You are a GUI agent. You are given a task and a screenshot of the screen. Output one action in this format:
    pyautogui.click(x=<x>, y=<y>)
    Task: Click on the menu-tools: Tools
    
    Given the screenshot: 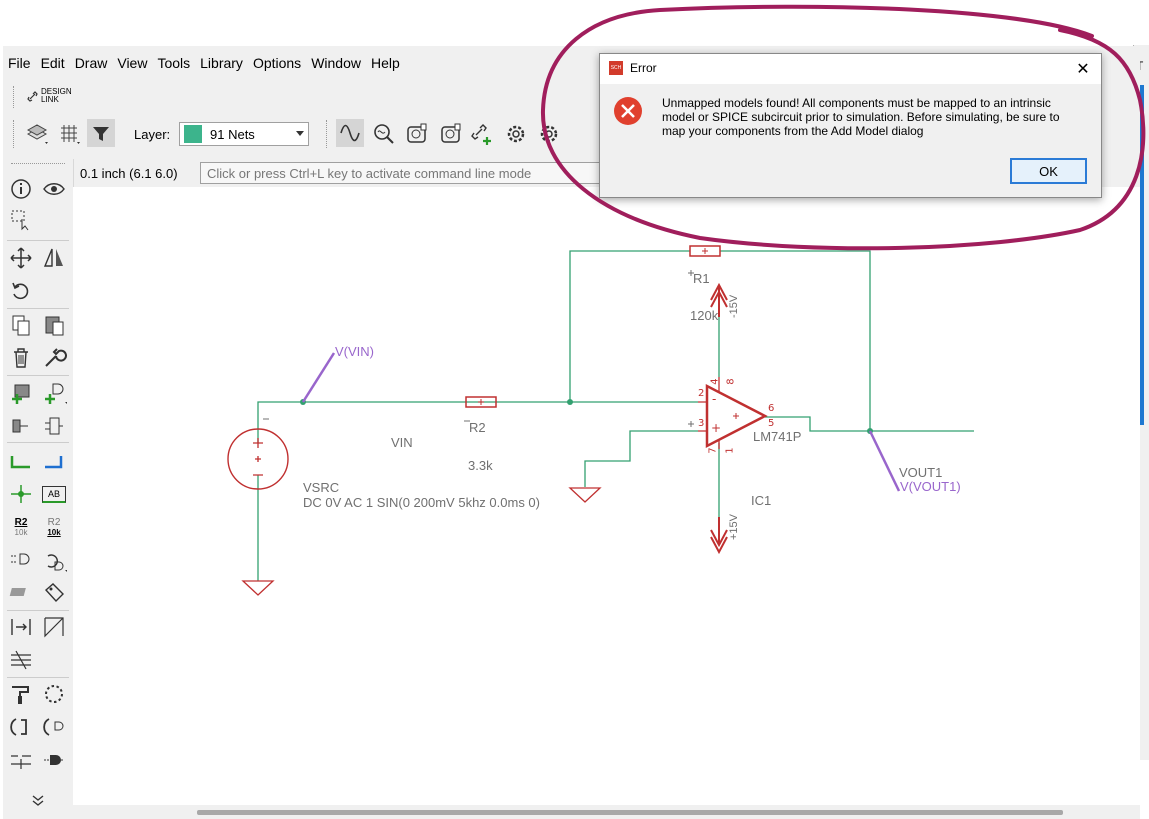 What is the action you would take?
    pyautogui.click(x=173, y=63)
    